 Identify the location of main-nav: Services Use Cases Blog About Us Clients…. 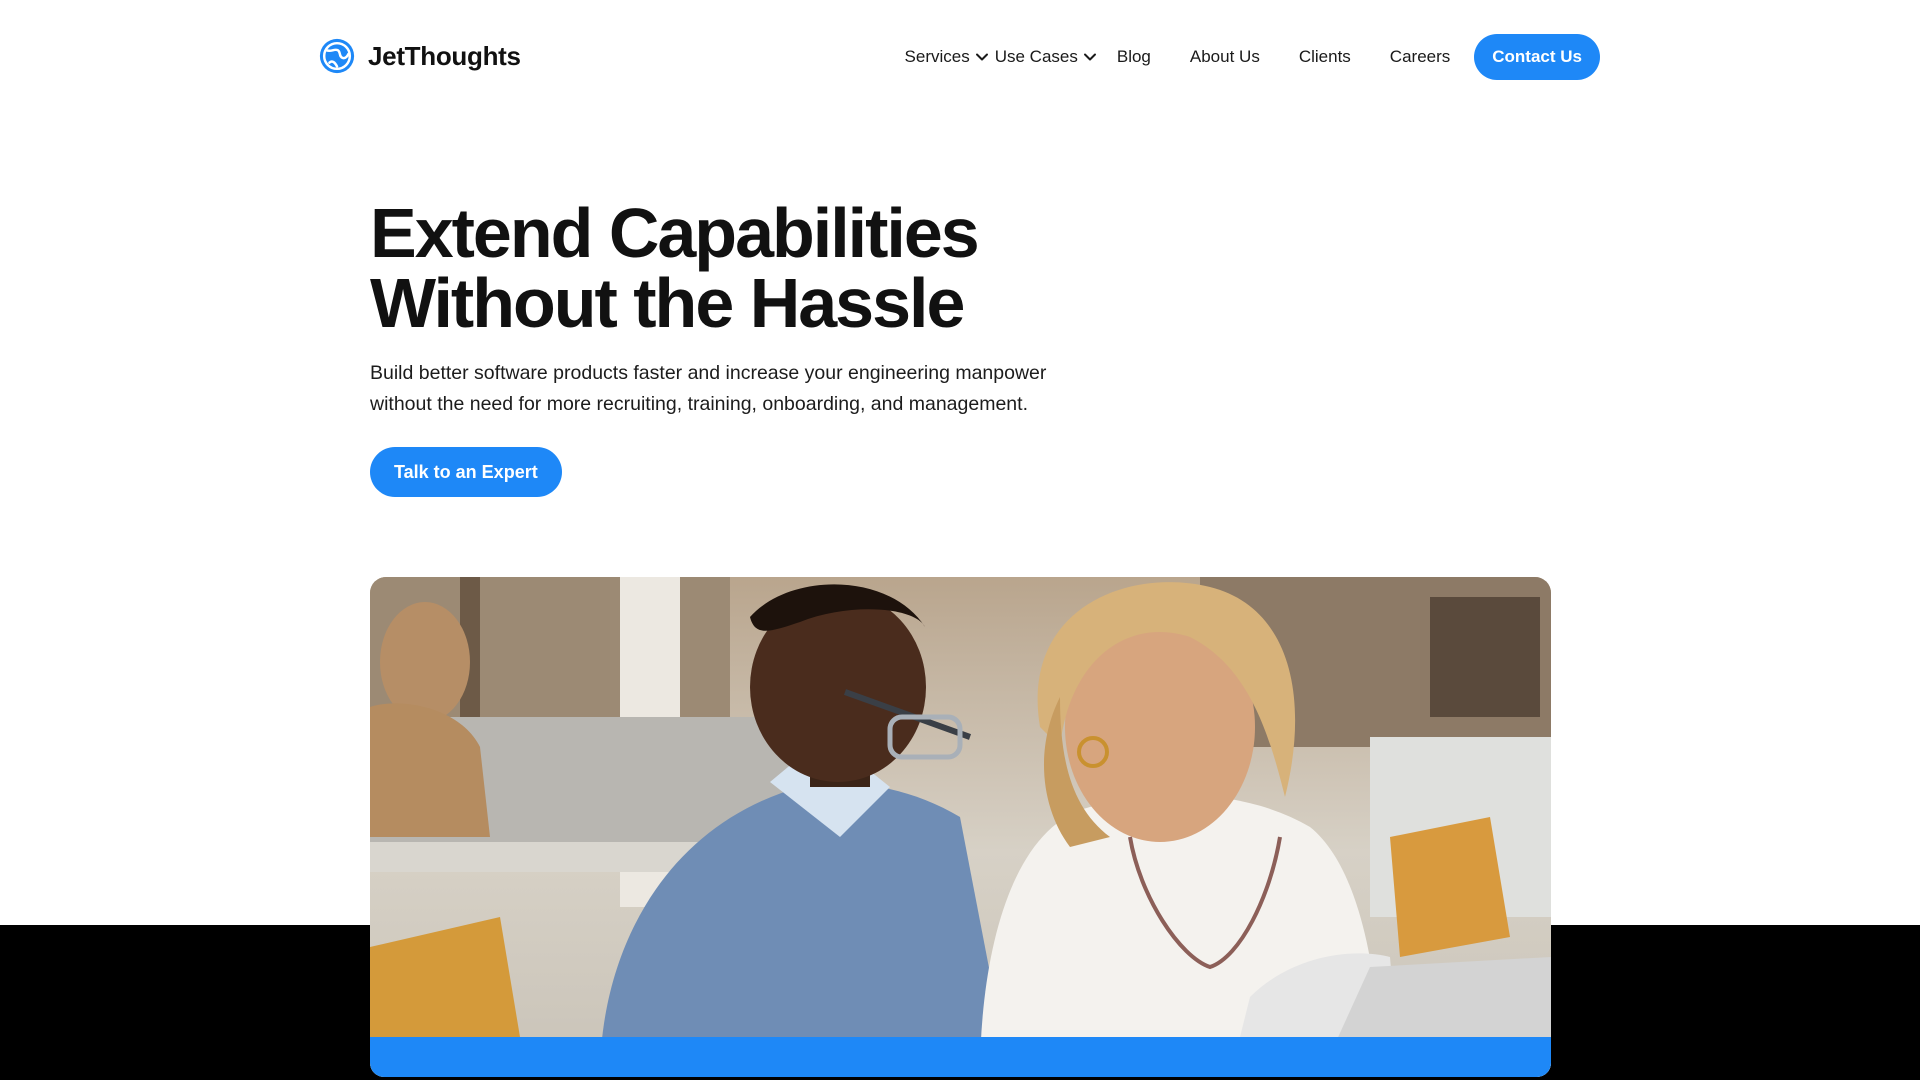
(1252, 57).